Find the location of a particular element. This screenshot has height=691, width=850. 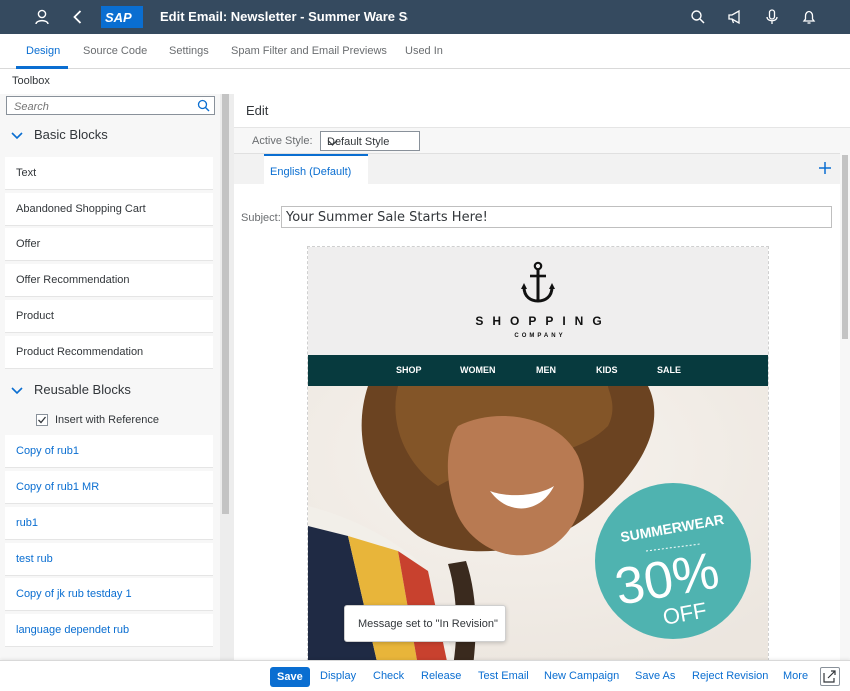

block-label: rub1 is located at coordinates (27, 523).